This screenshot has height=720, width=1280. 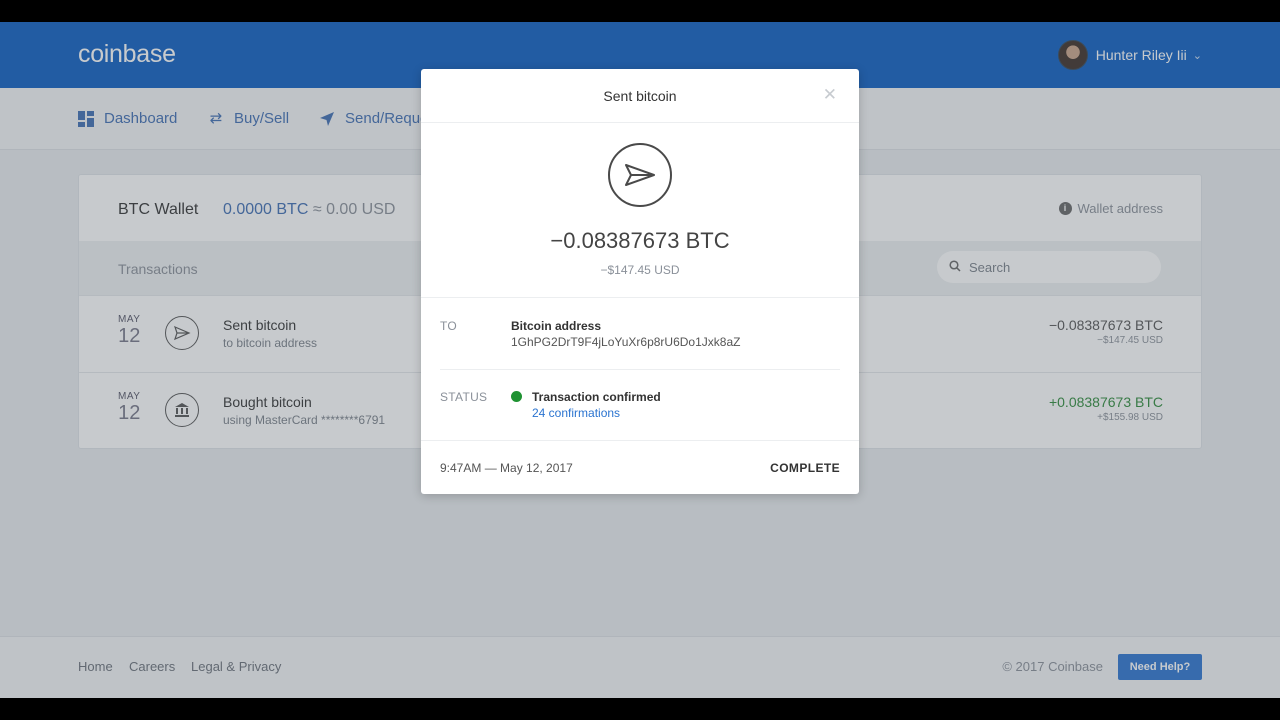 I want to click on letterbox-bottom, so click(x=640, y=709).